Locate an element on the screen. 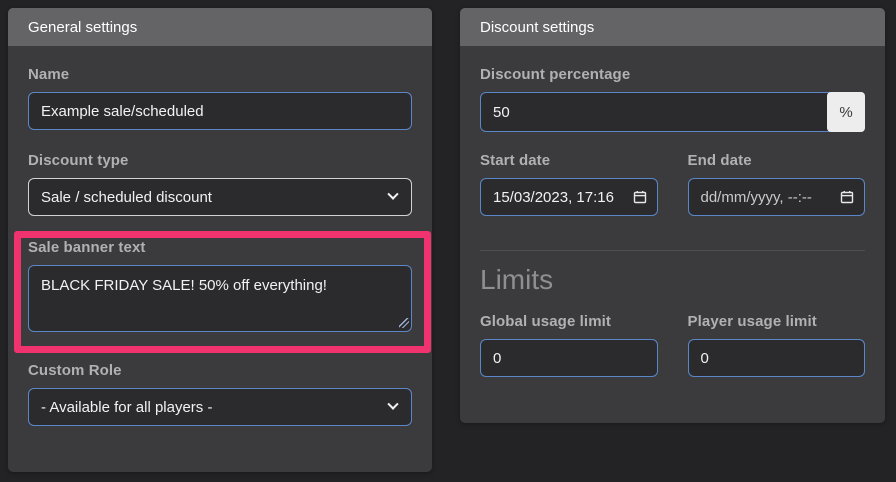 This screenshot has width=896, height=482. start-date-label: Start date is located at coordinates (515, 160).